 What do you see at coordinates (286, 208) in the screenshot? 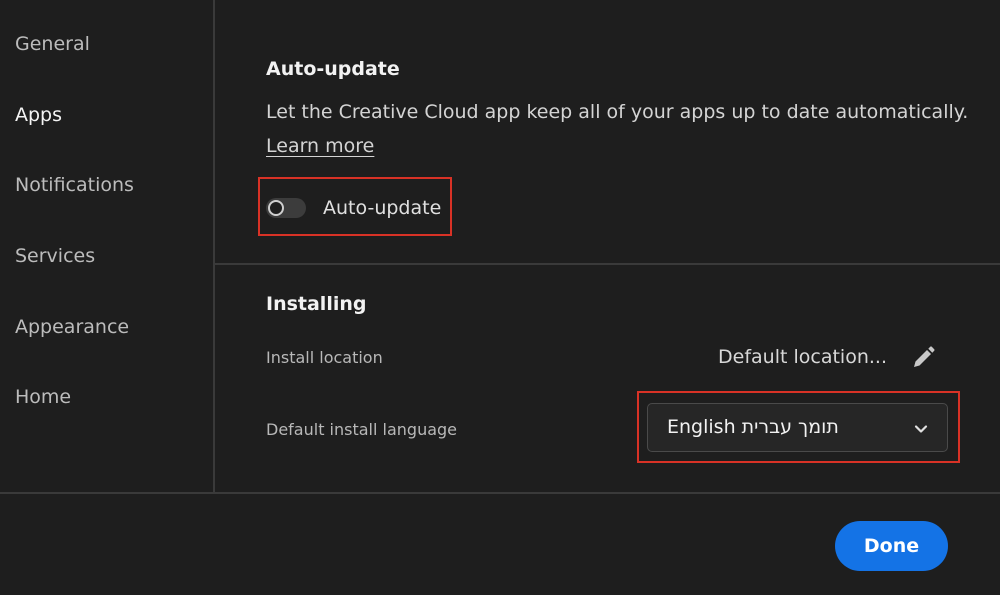
I see `auto-update-toggle` at bounding box center [286, 208].